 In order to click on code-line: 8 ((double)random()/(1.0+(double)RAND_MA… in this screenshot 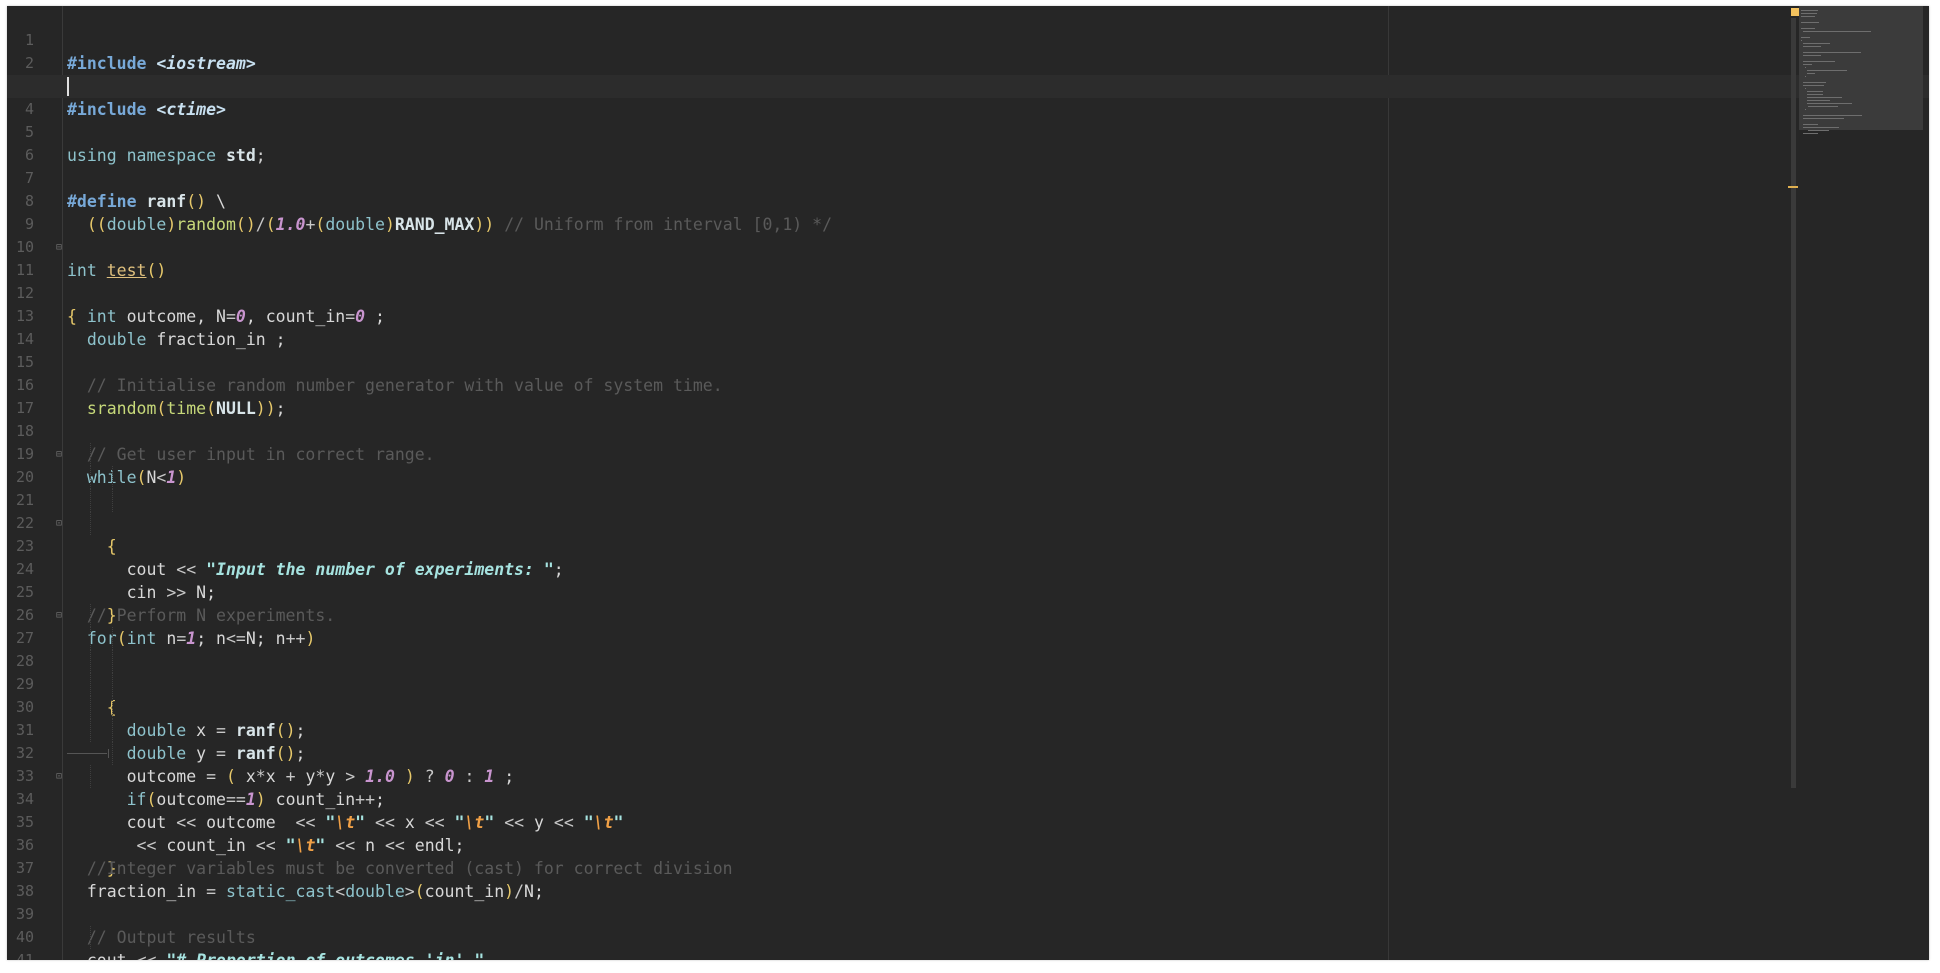, I will do `click(968, 200)`.